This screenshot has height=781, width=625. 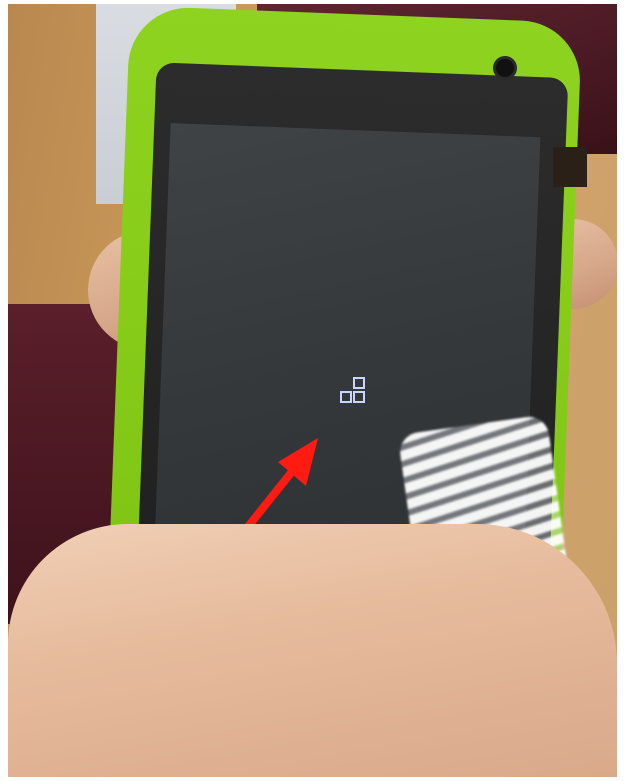 I want to click on boot-logo-icon, so click(x=352, y=390).